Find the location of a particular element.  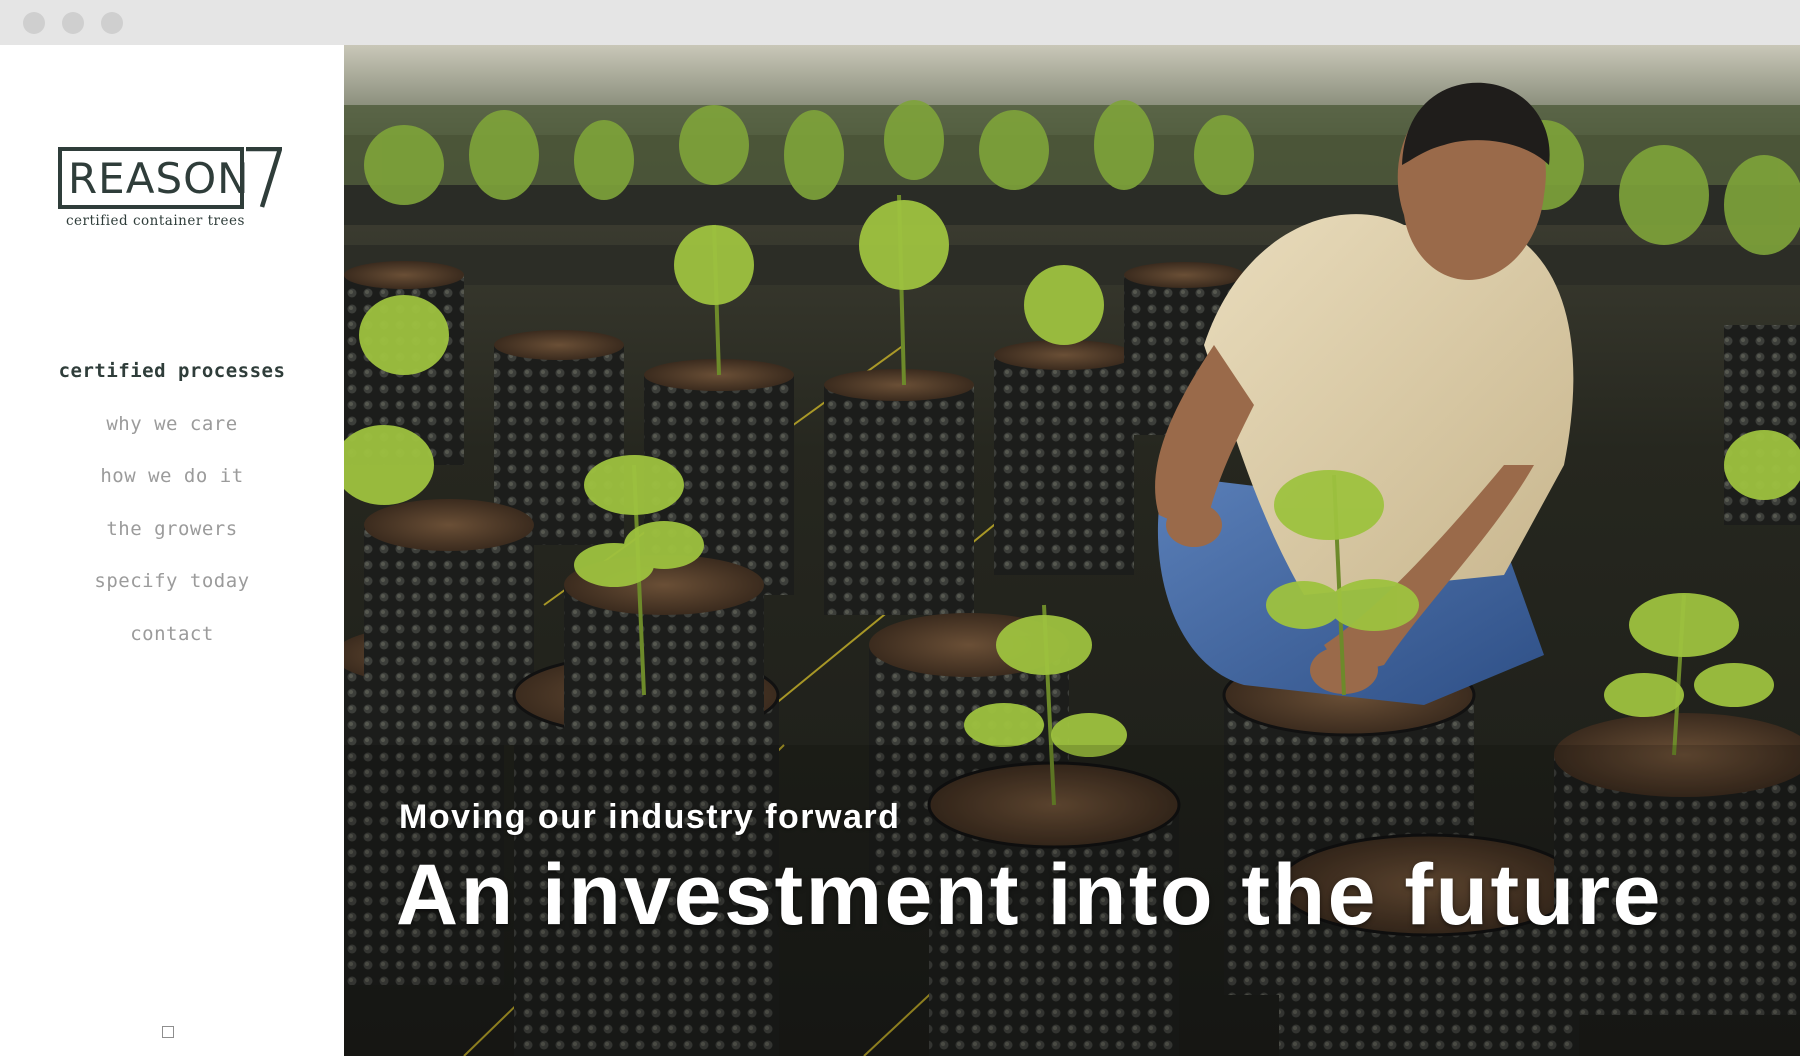

nav-item-how-we-do-it: how we do it is located at coordinates (172, 476).